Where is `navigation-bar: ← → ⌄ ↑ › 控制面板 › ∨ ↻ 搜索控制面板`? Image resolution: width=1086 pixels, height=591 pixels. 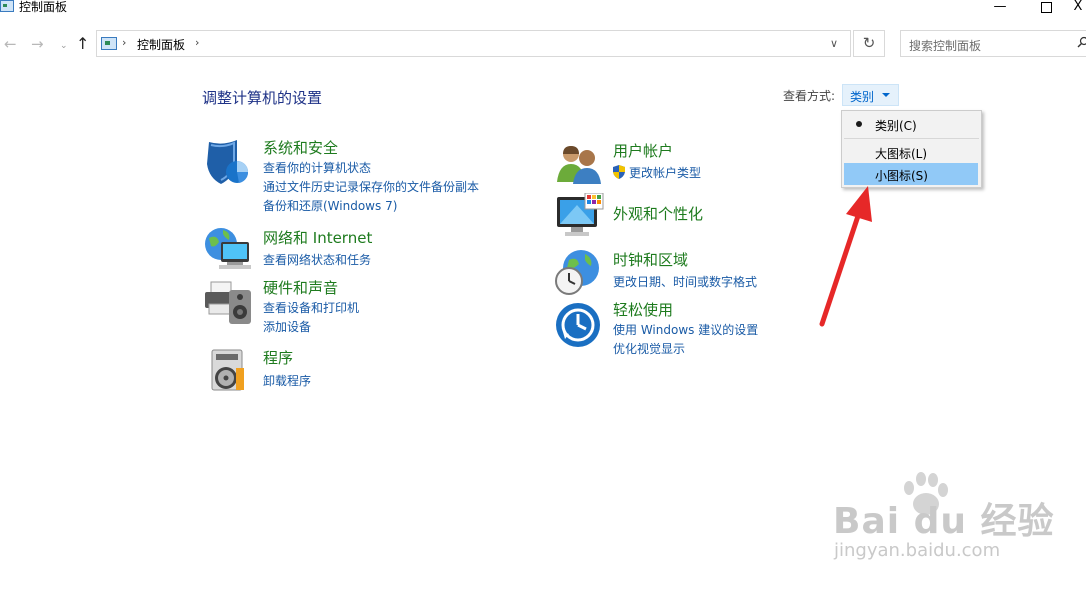
navigation-bar: ← → ⌄ ↑ › 控制面板 › ∨ ↻ 搜索控制面板 is located at coordinates (543, 44).